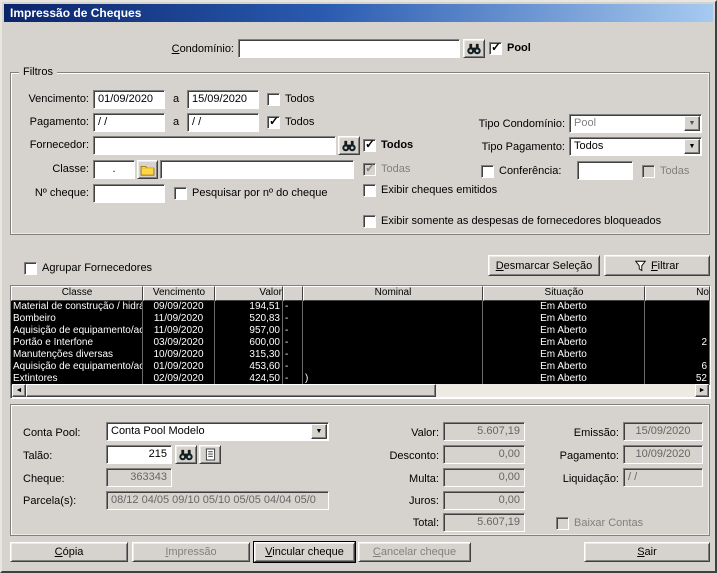  Describe the element at coordinates (78, 367) in the screenshot. I see `table-cell: Aquisição de equipamento/ace` at that location.